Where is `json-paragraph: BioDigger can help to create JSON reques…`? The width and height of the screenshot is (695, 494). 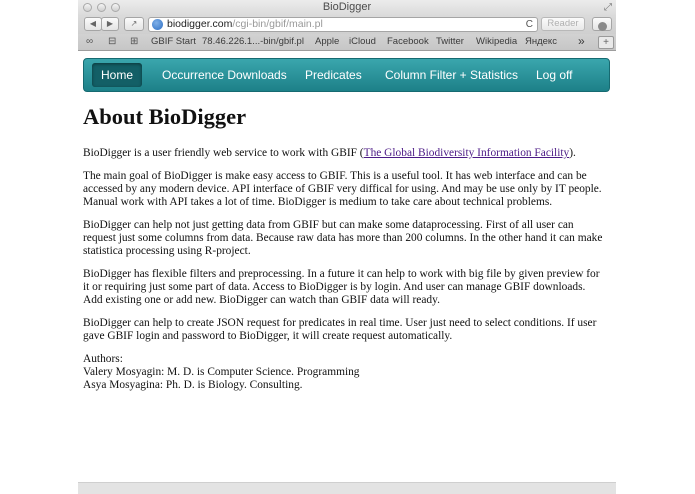 json-paragraph: BioDigger can help to create JSON reques… is located at coordinates (340, 329).